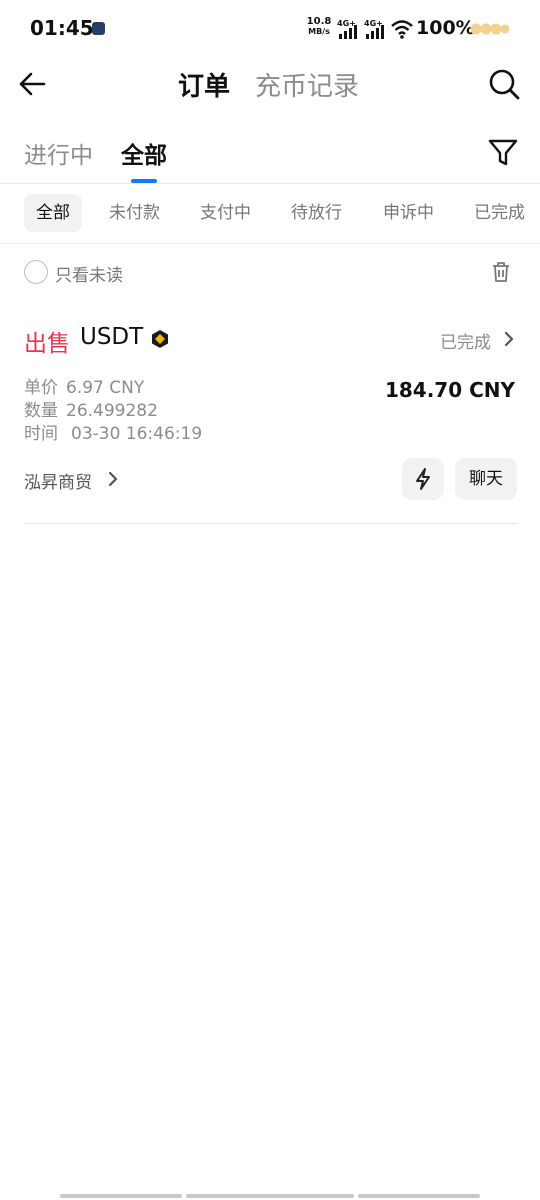 Image resolution: width=540 pixels, height=1200 pixels. Describe the element at coordinates (225, 213) in the screenshot. I see `filter-chip-paying: 支付中` at that location.